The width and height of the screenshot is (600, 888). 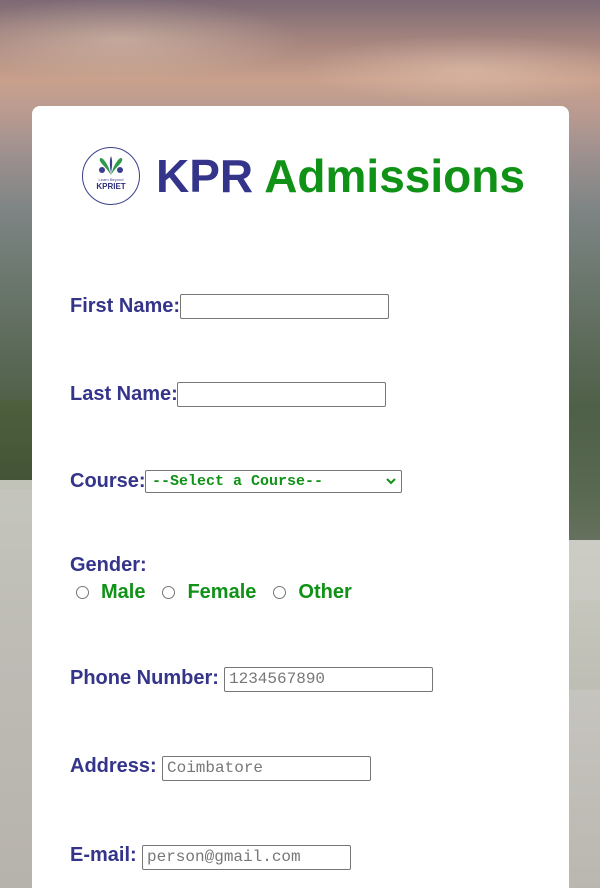 I want to click on last-name-input, so click(x=281, y=394).